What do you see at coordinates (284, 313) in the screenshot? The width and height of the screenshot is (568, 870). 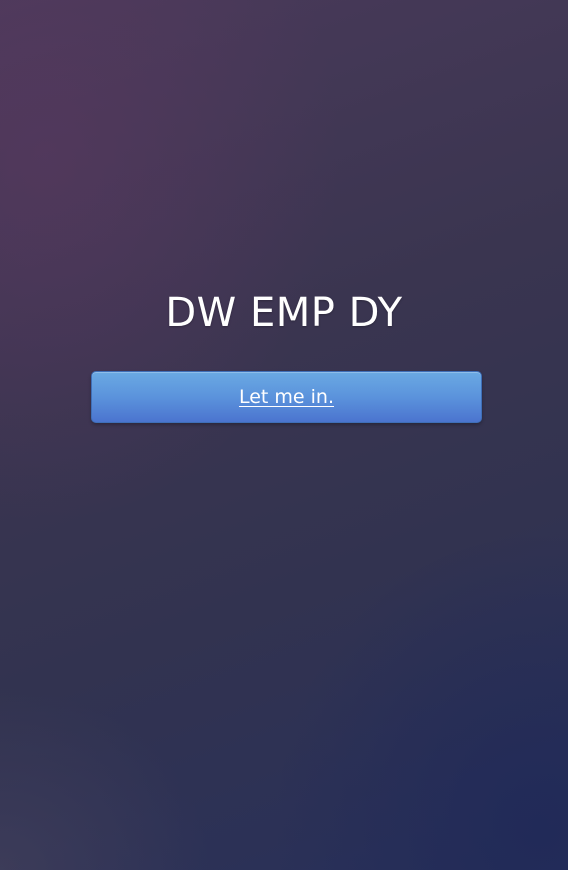 I see `page-title: DW EMP DY` at bounding box center [284, 313].